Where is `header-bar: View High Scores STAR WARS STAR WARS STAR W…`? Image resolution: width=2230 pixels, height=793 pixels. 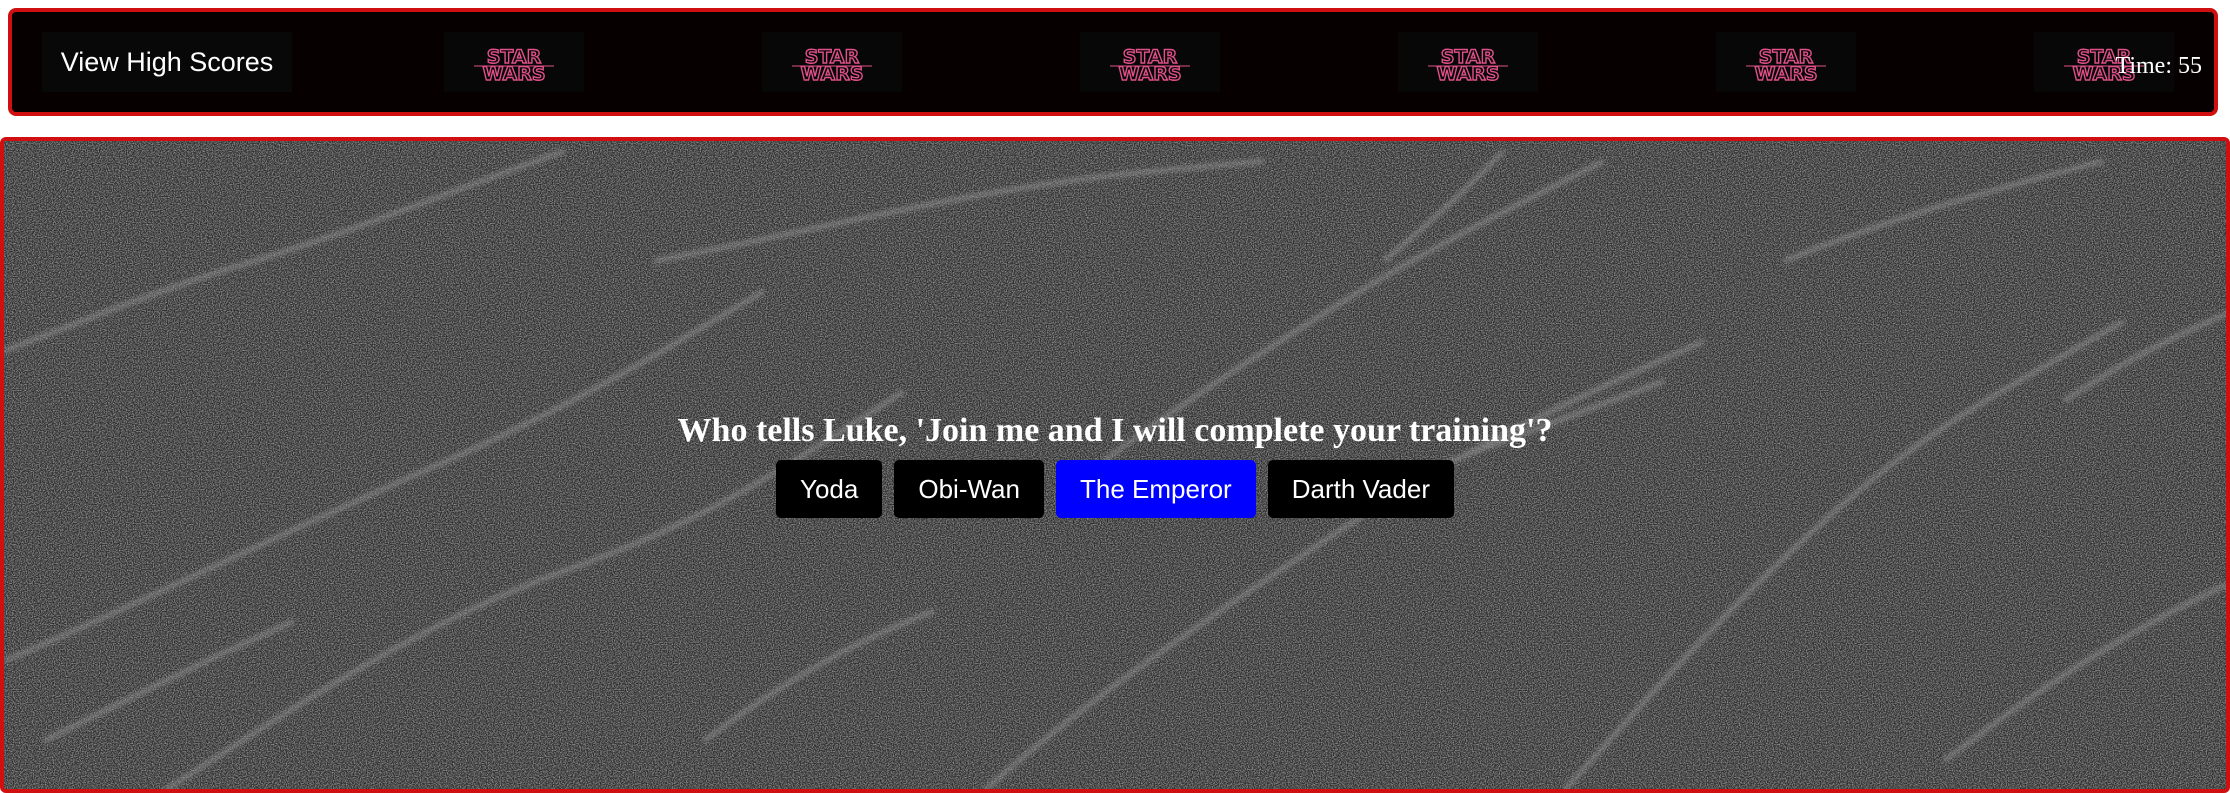
header-bar: View High Scores STAR WARS STAR WARS STAR W… is located at coordinates (1113, 62).